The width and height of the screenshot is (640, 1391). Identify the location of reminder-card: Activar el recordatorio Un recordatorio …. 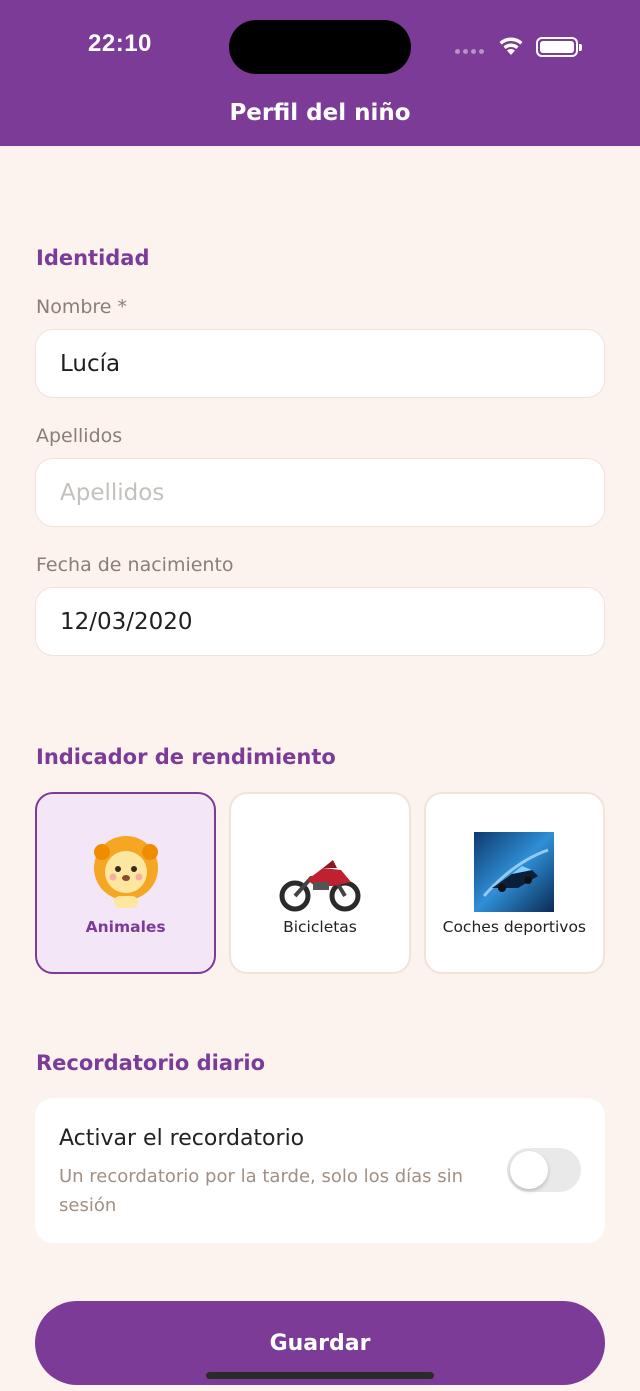
(320, 1170).